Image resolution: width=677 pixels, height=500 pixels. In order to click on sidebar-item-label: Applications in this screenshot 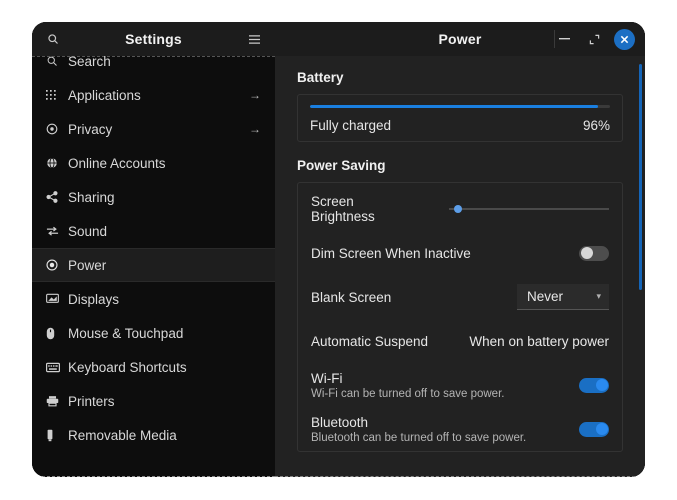, I will do `click(104, 95)`.